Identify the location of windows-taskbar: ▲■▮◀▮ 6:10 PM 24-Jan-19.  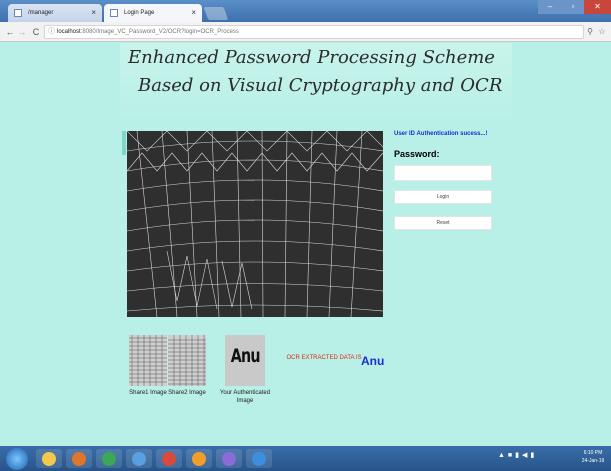
(305, 458).